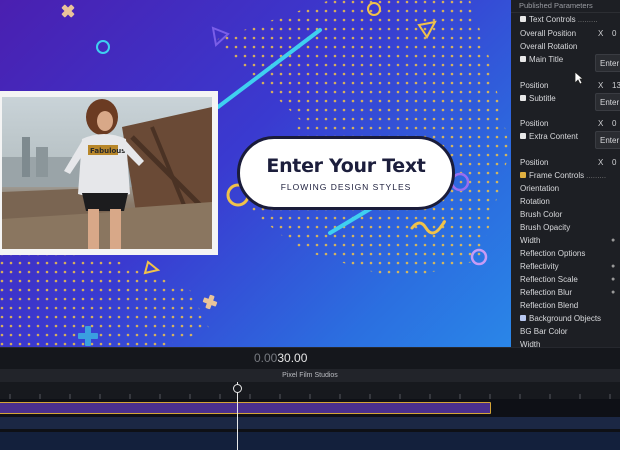 This screenshot has width=620, height=450. What do you see at coordinates (607, 102) in the screenshot?
I see `subtitle-field: Enter` at bounding box center [607, 102].